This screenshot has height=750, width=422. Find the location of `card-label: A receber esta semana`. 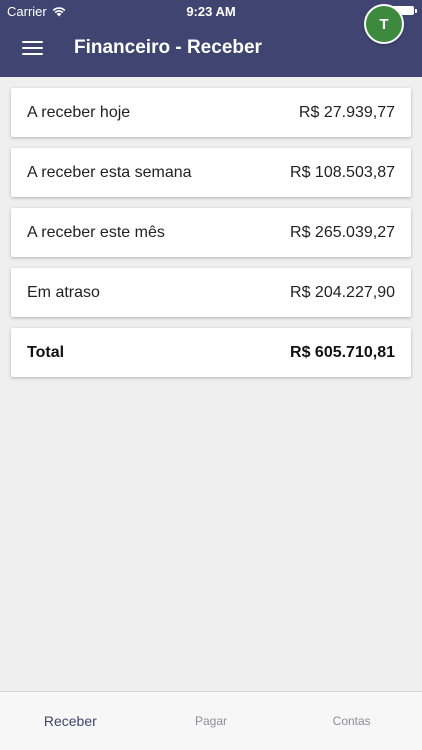

card-label: A receber esta semana is located at coordinates (109, 172).